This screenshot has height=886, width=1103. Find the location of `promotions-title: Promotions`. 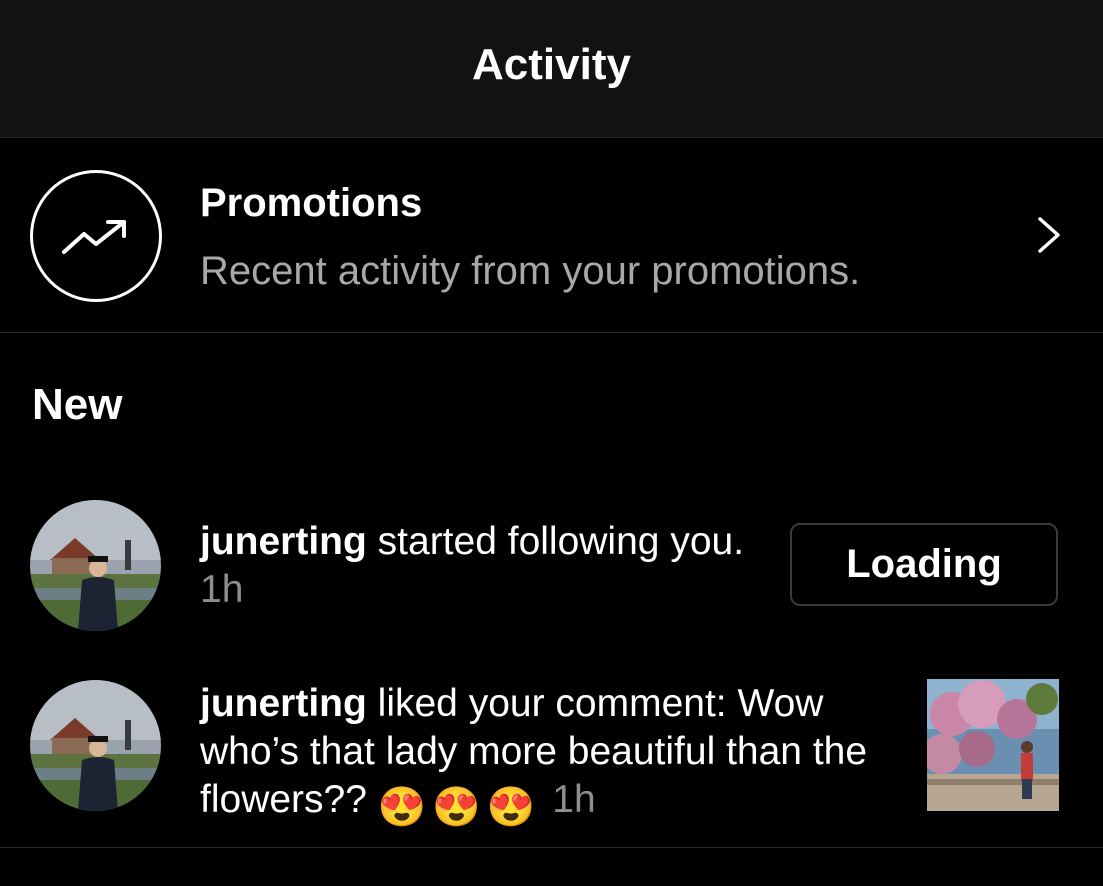

promotions-title: Promotions is located at coordinates (311, 203).